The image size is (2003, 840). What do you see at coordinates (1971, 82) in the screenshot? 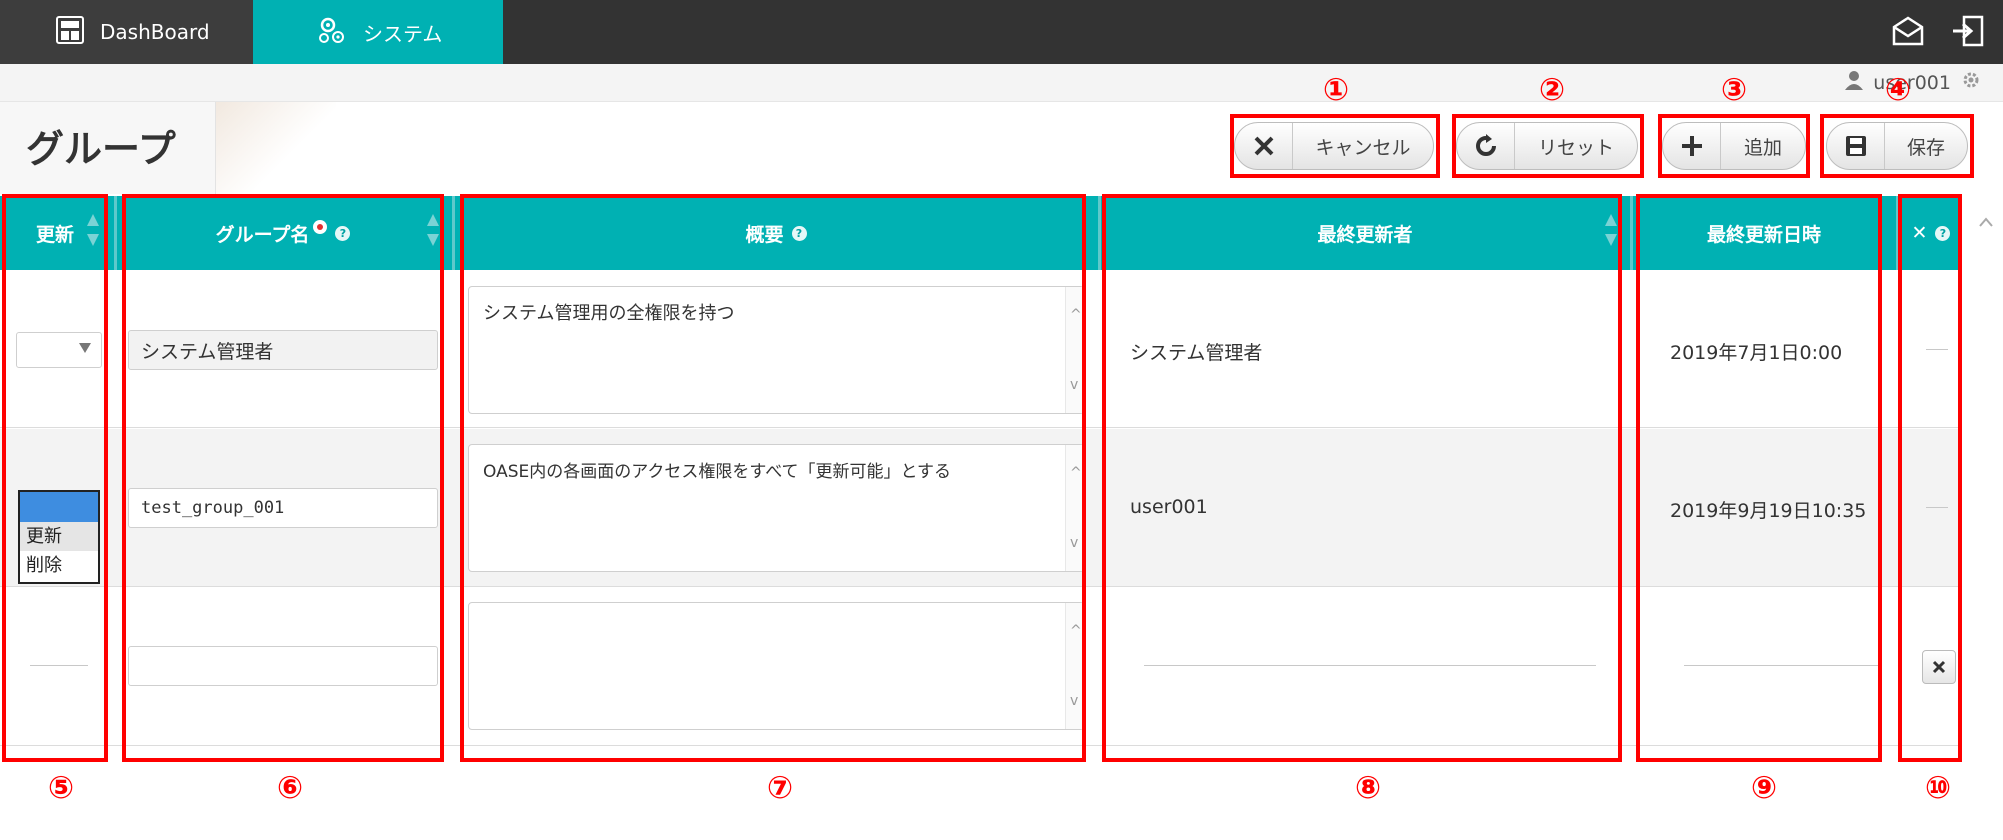
I see `settings-gear-icon` at bounding box center [1971, 82].